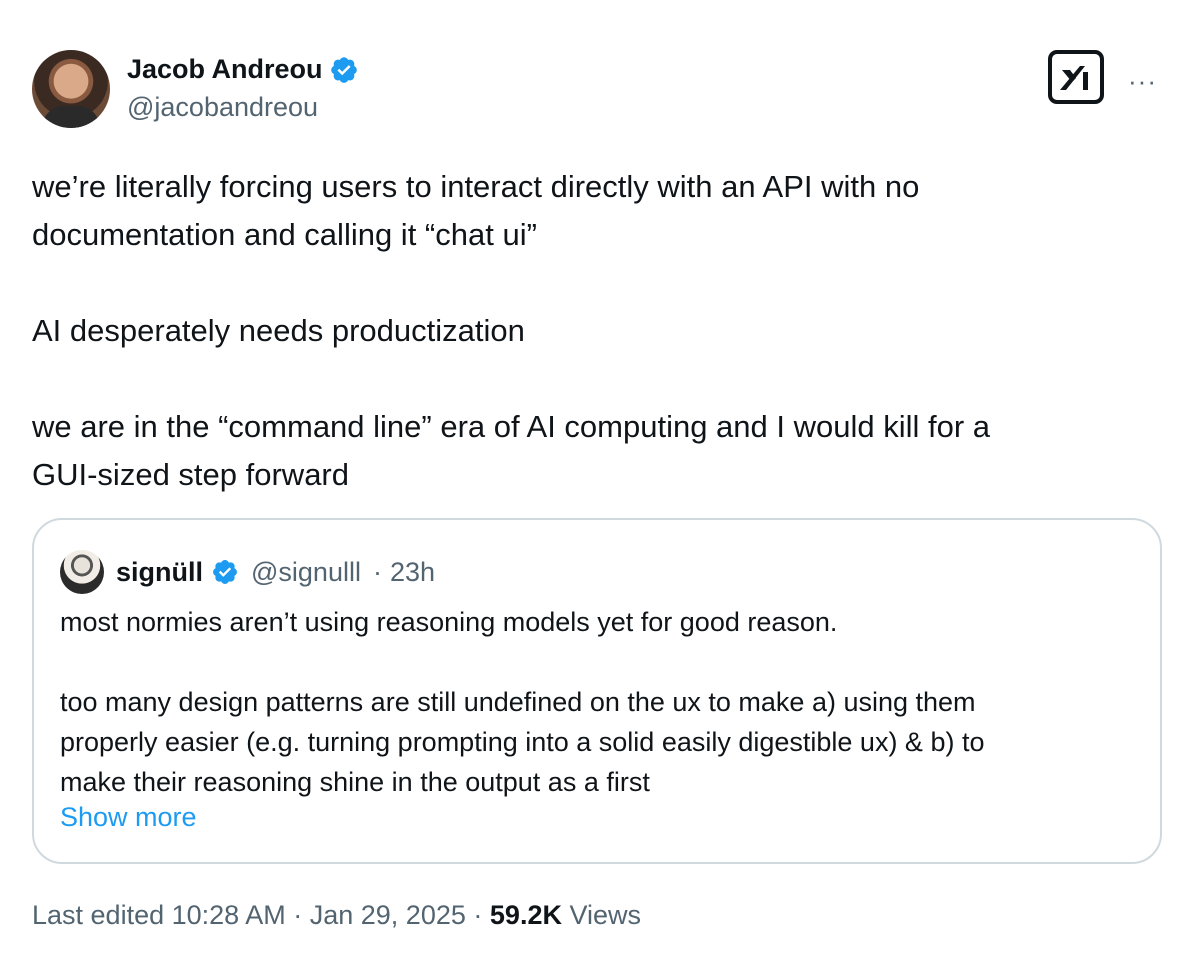  Describe the element at coordinates (159, 572) in the screenshot. I see `quoted-author-name: signüll` at that location.